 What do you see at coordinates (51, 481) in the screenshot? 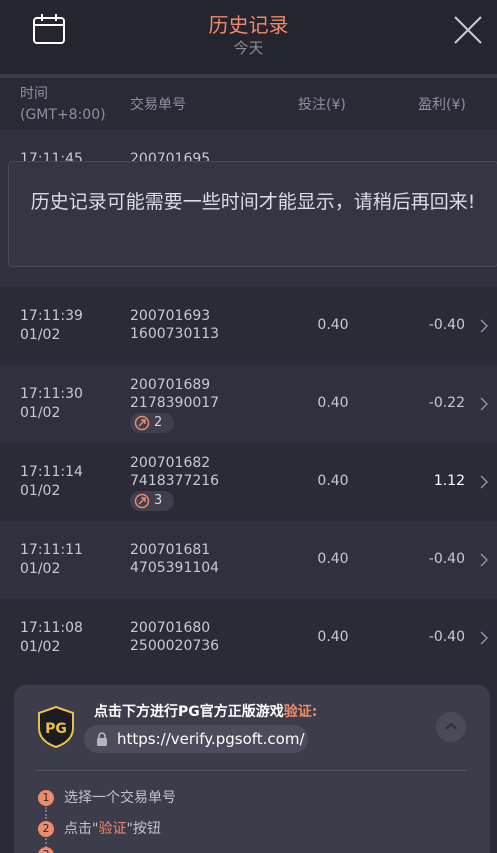
I see `row-time: 17:11:14 01/02` at bounding box center [51, 481].